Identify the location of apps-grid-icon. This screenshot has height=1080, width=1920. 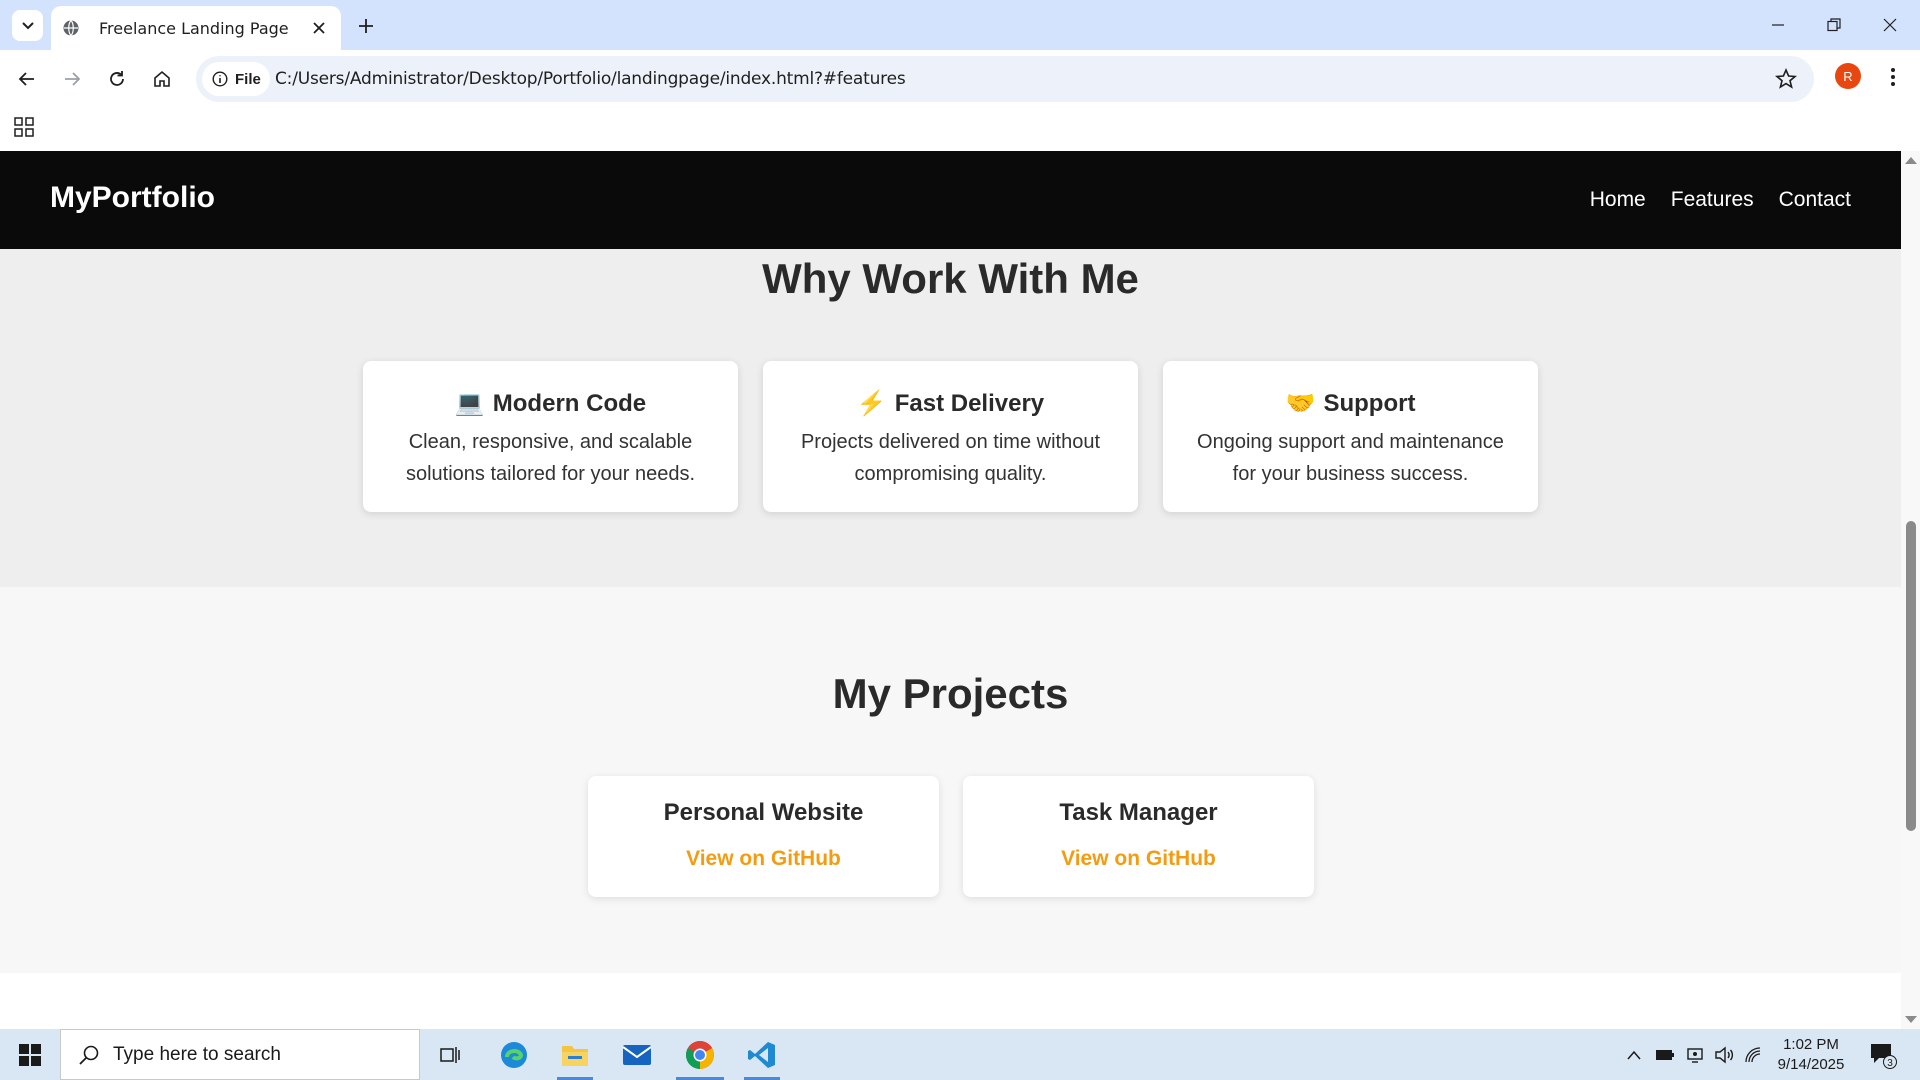
(24, 127).